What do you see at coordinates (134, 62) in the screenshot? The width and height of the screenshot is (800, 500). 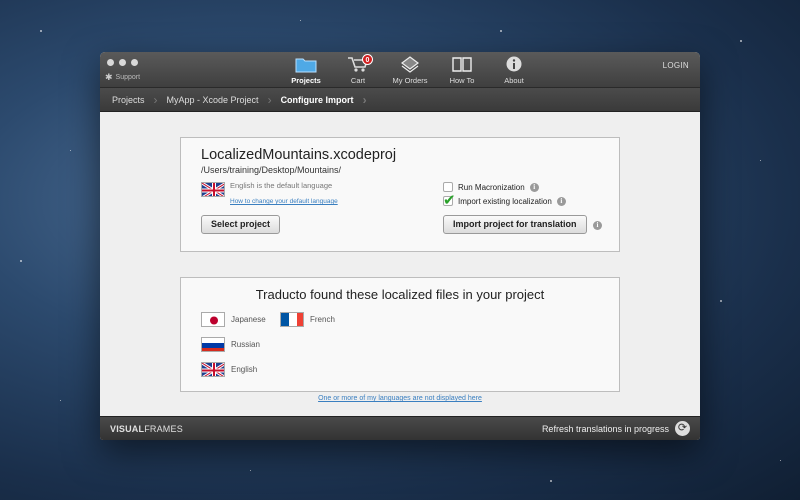 I see `zoom-window-button` at bounding box center [134, 62].